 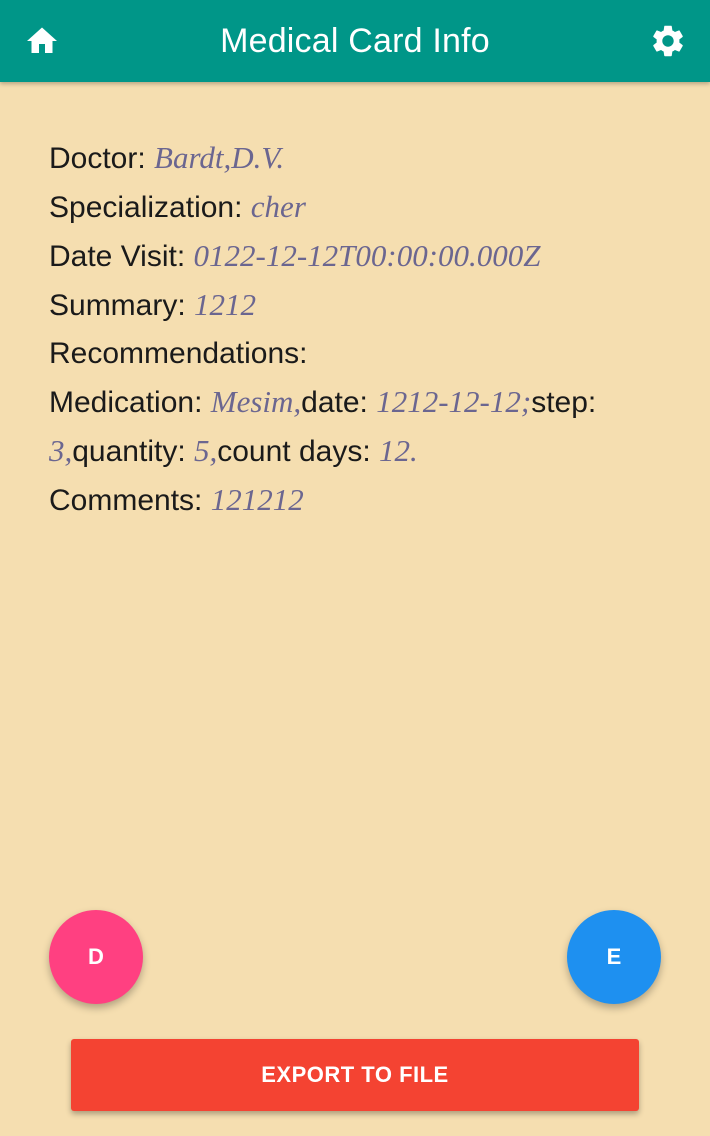 What do you see at coordinates (122, 305) in the screenshot?
I see `summary-label: Summary:` at bounding box center [122, 305].